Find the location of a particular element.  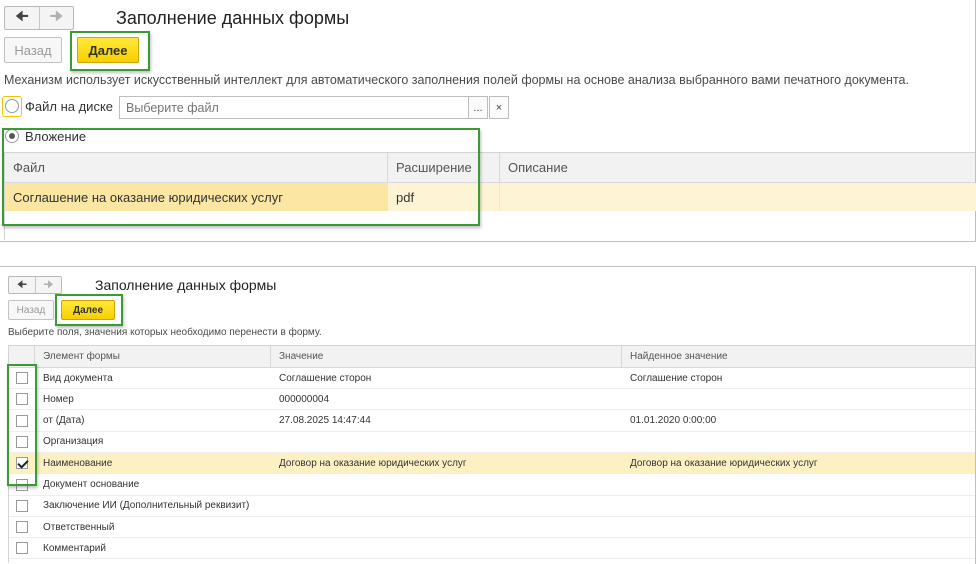

cell-element: Заключение ИИ (Дополнительный реквизит) is located at coordinates (153, 506).